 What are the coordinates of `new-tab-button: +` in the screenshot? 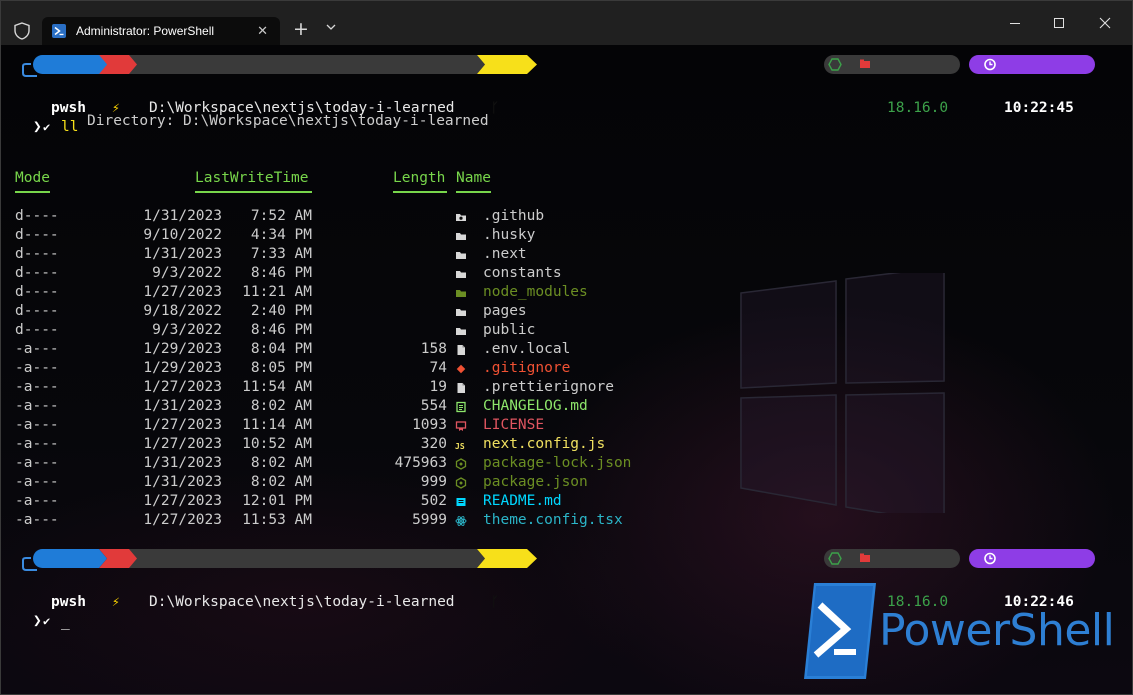 It's located at (301, 29).